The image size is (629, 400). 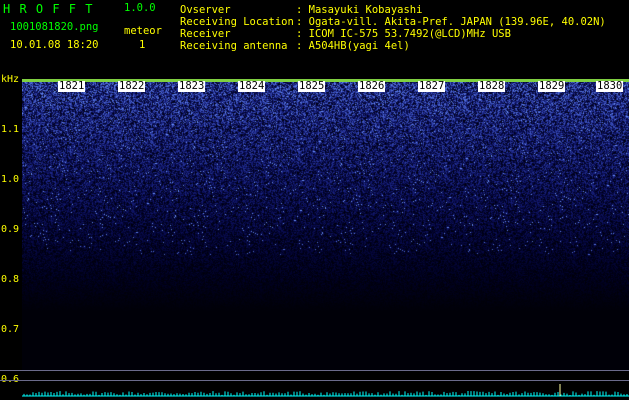 I want to click on y-tick-label: 1.1, so click(x=10, y=129).